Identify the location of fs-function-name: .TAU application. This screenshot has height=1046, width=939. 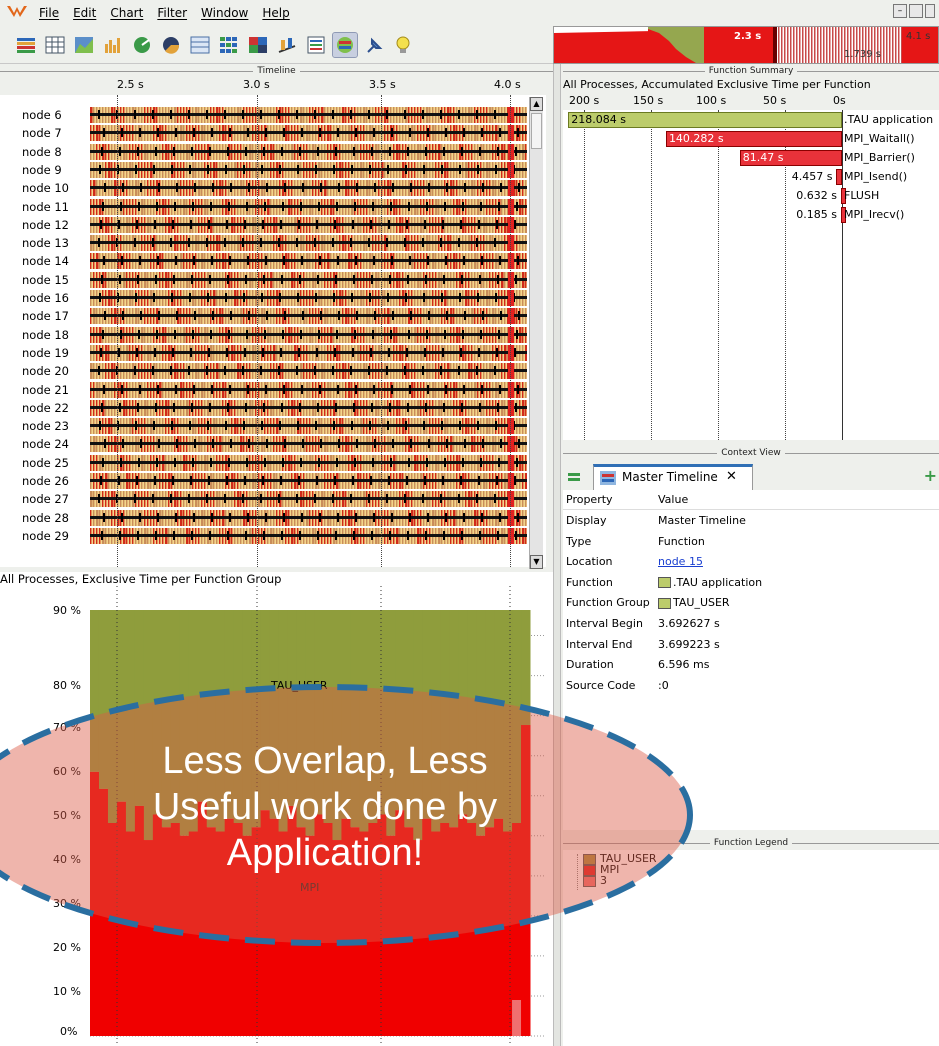
(888, 120).